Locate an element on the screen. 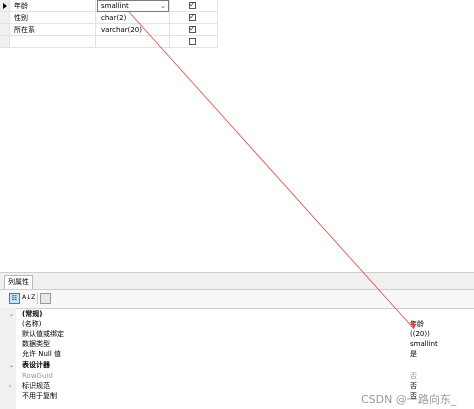 The image size is (474, 409). column-name-cell is located at coordinates (53, 42).